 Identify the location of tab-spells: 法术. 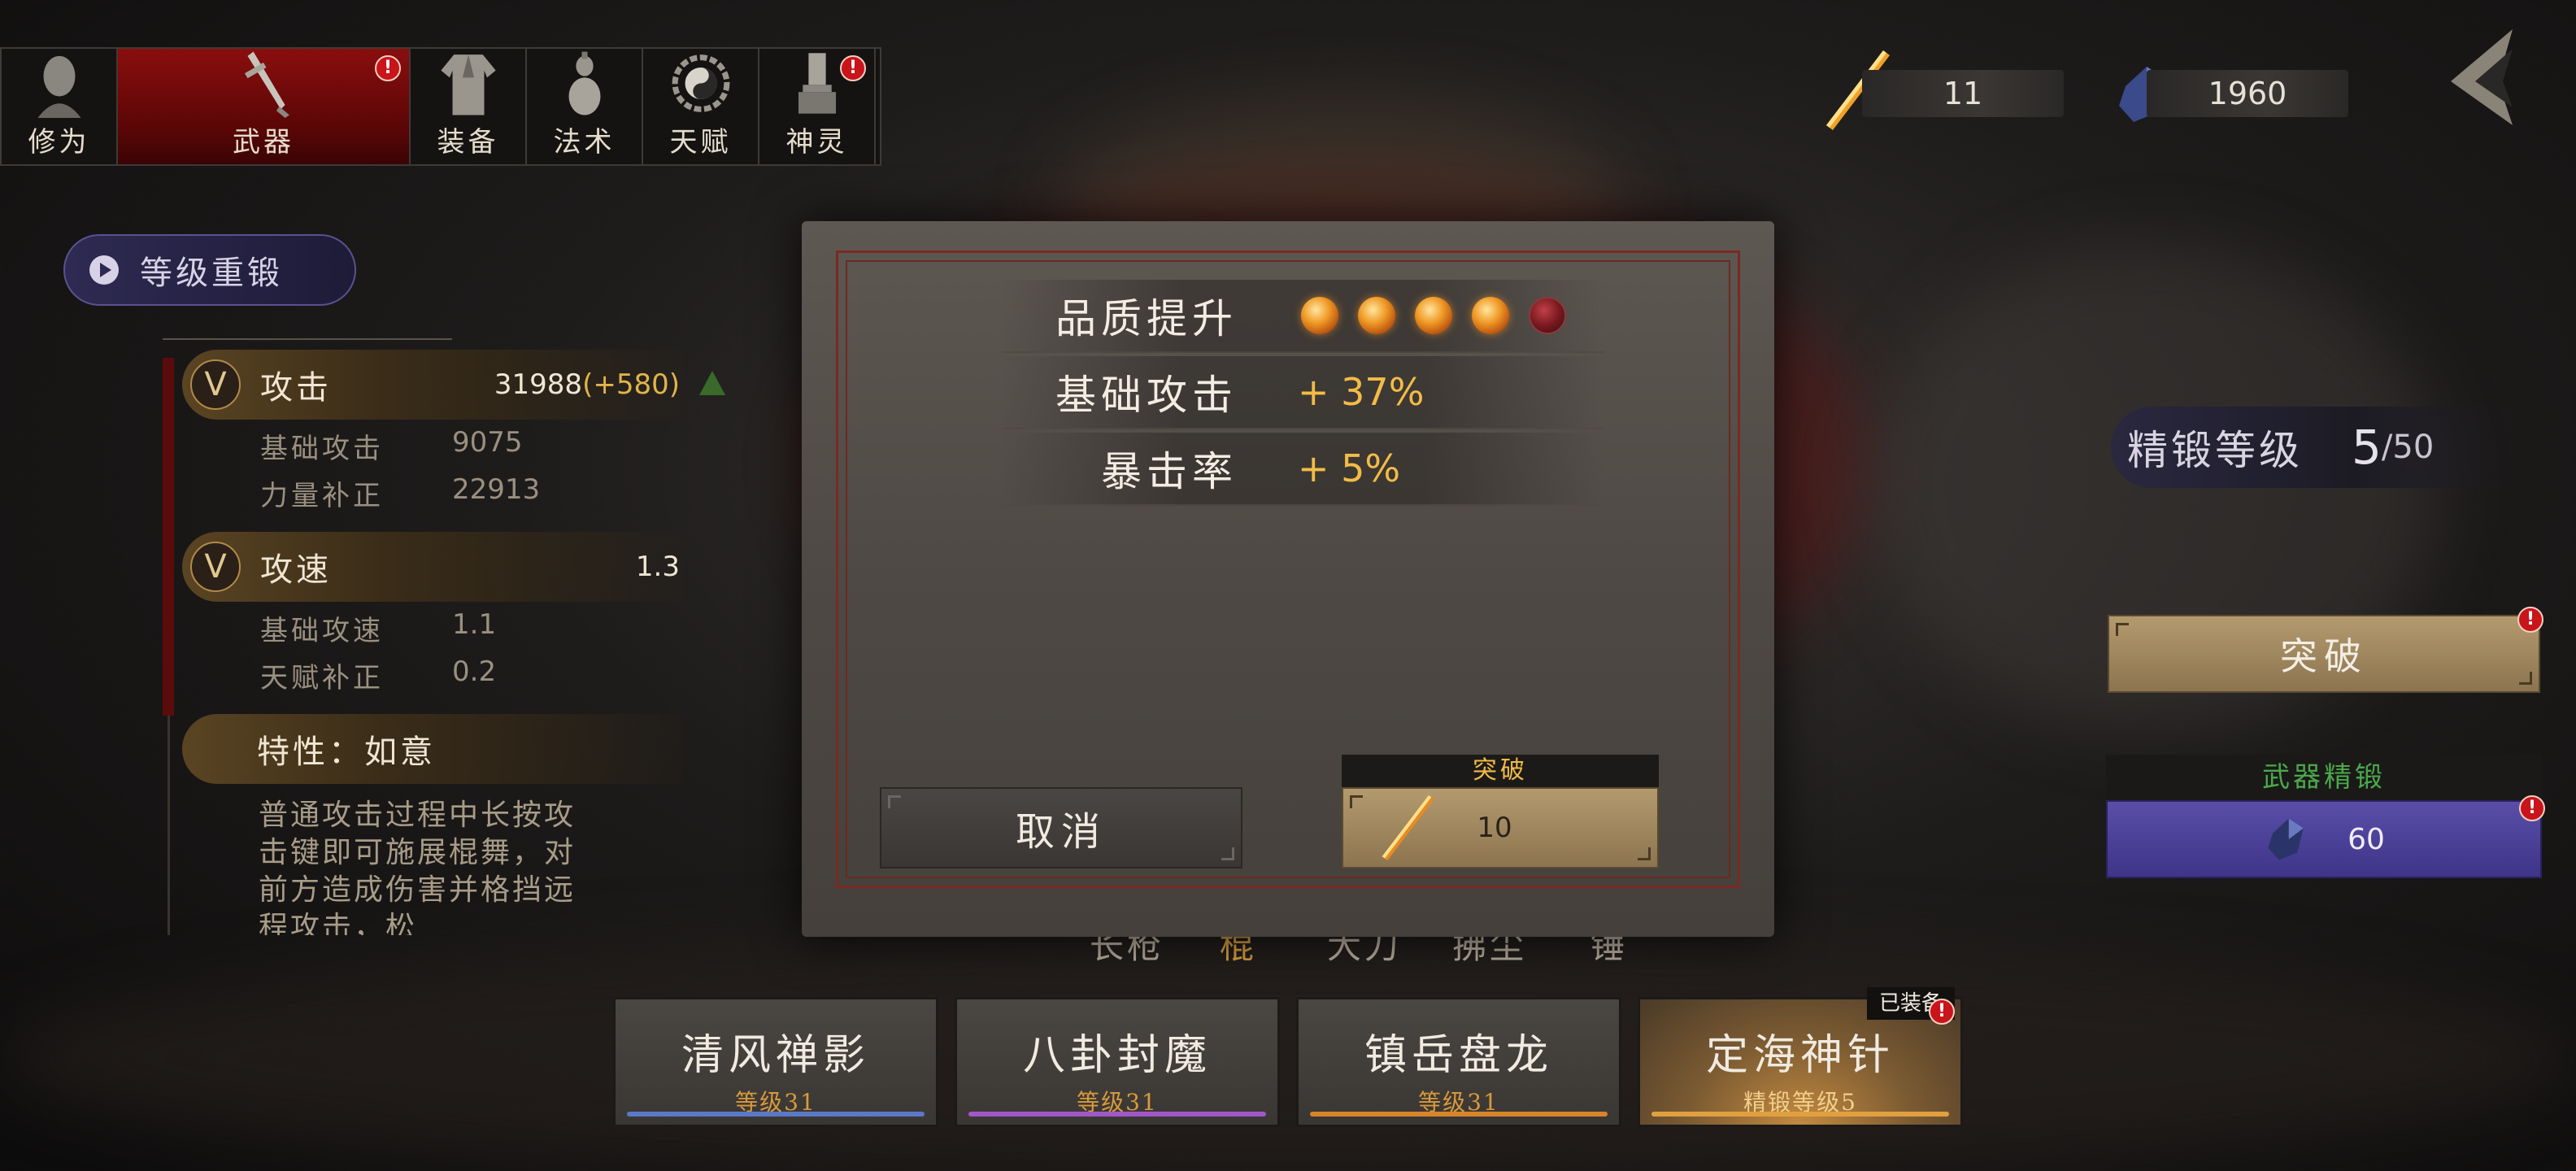
(585, 106).